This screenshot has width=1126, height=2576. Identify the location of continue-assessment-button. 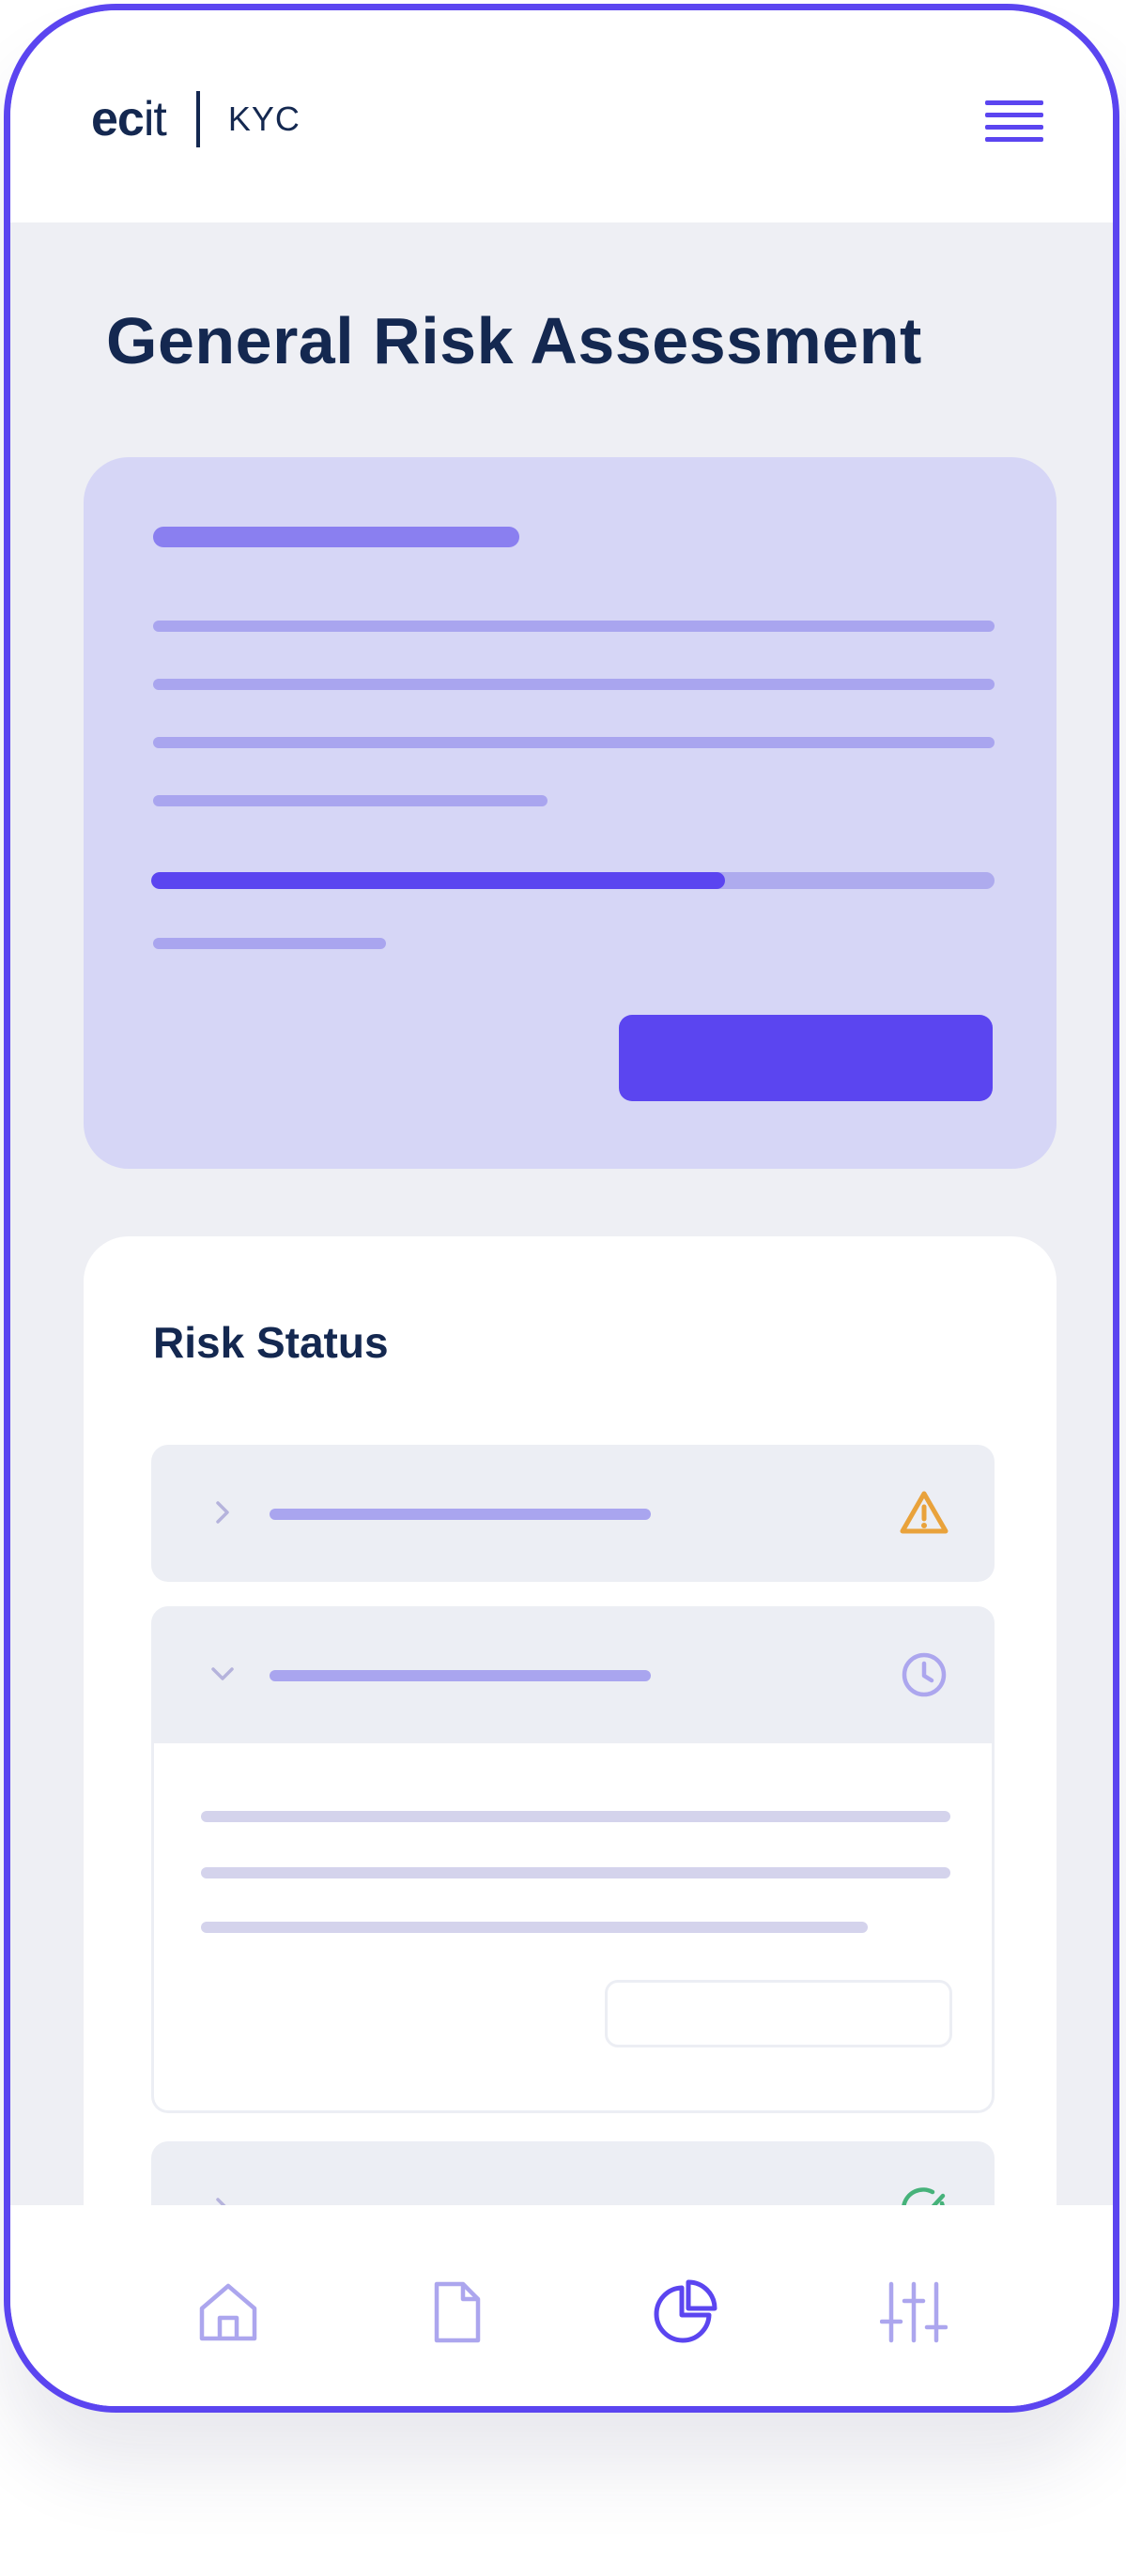
(806, 1058).